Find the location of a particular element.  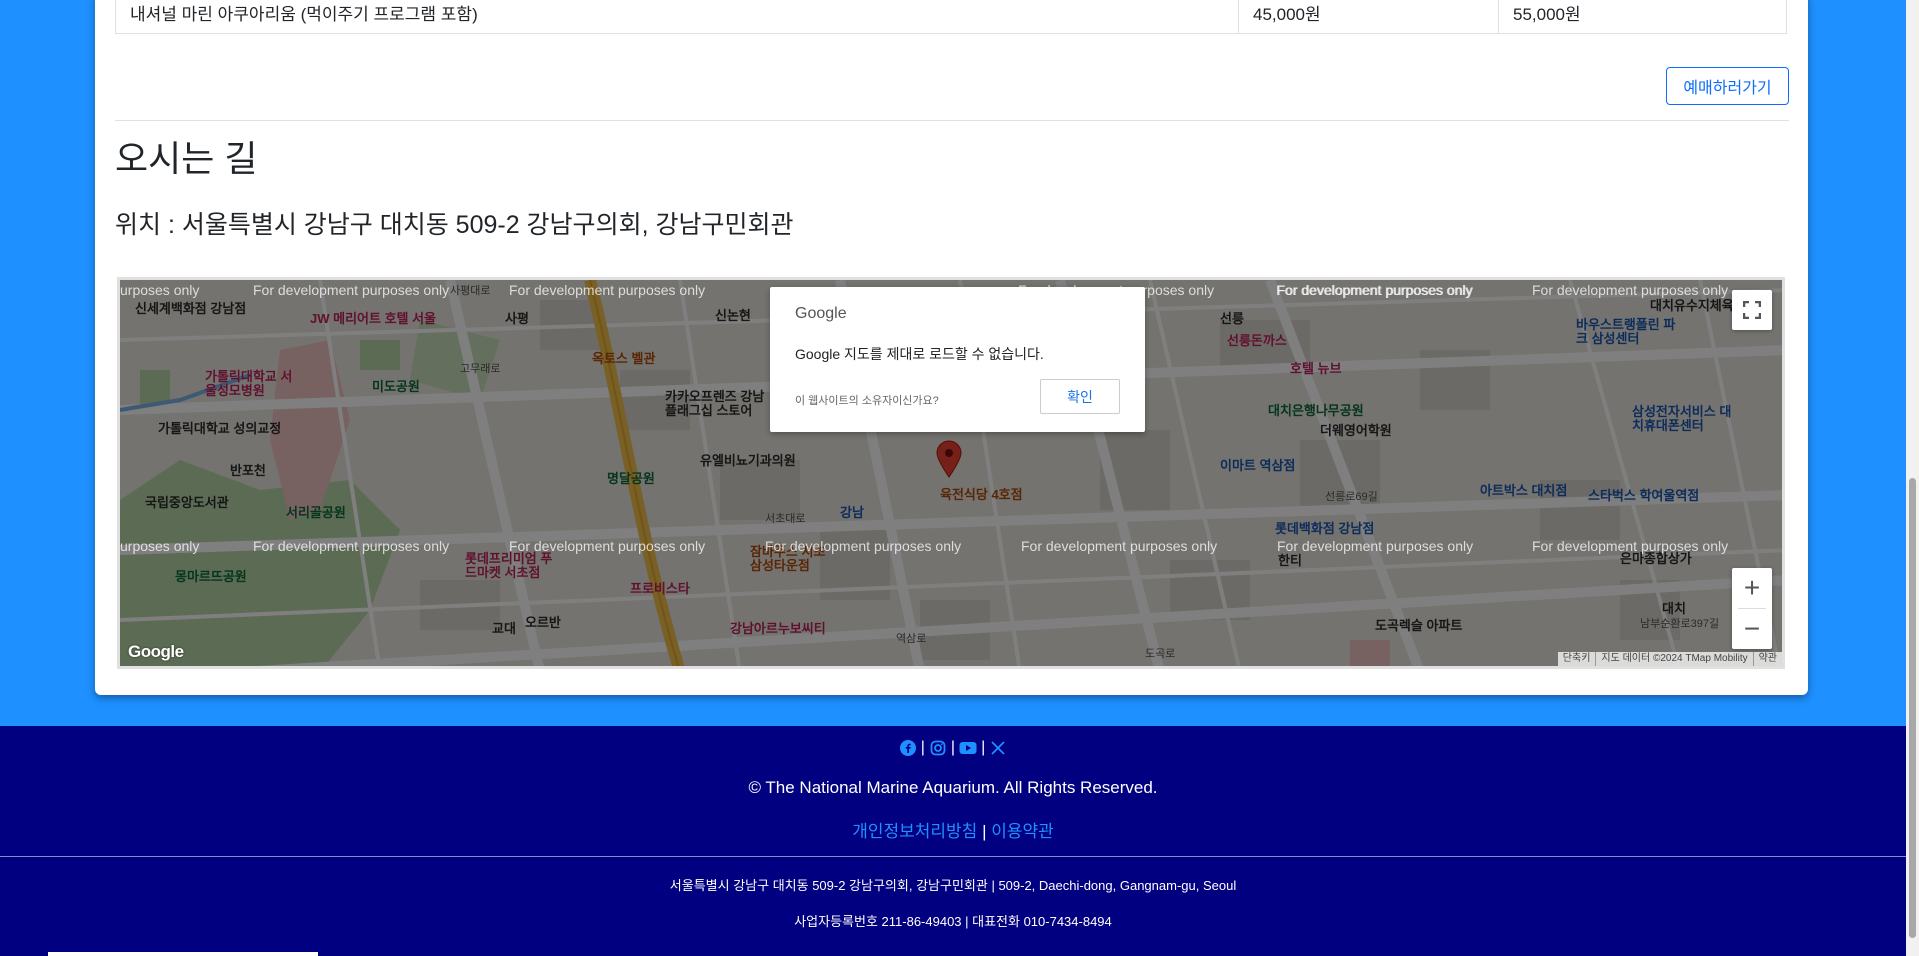

terms-link: 약관 is located at coordinates (1767, 659).